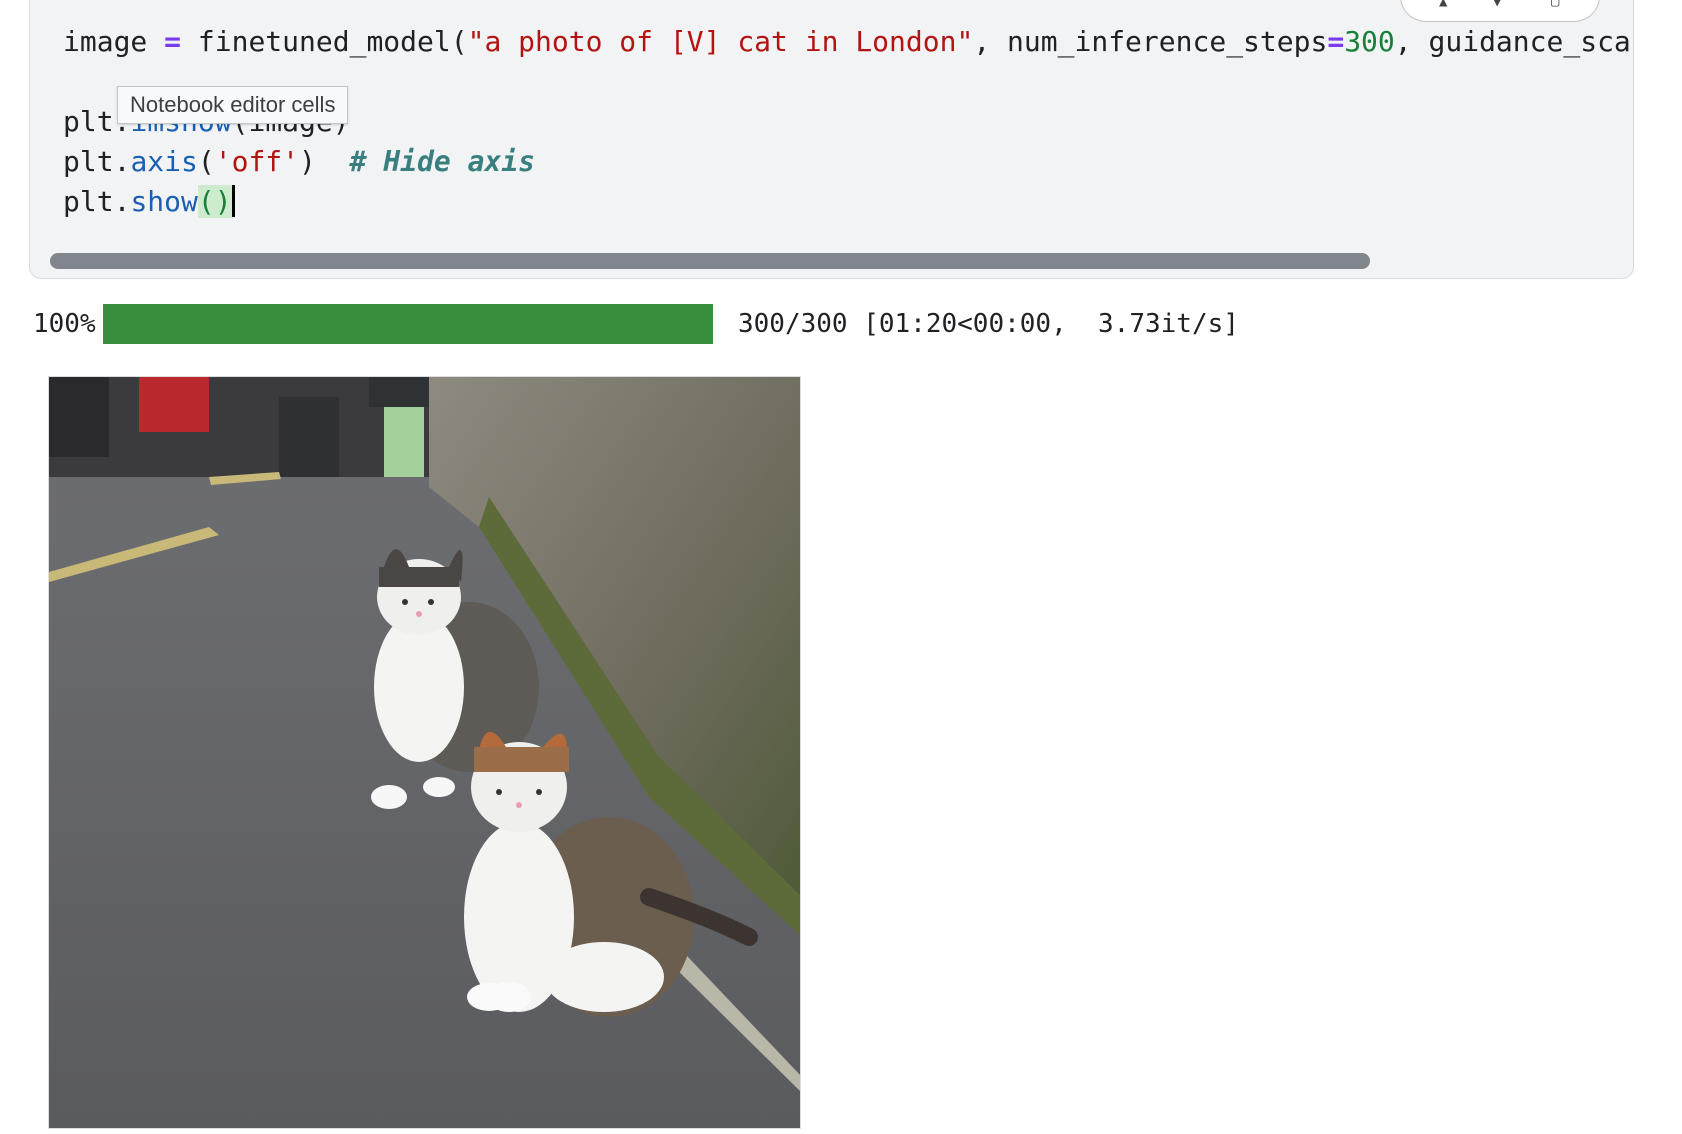 The image size is (1682, 1134). What do you see at coordinates (257, 161) in the screenshot?
I see `code-token: 'off'` at bounding box center [257, 161].